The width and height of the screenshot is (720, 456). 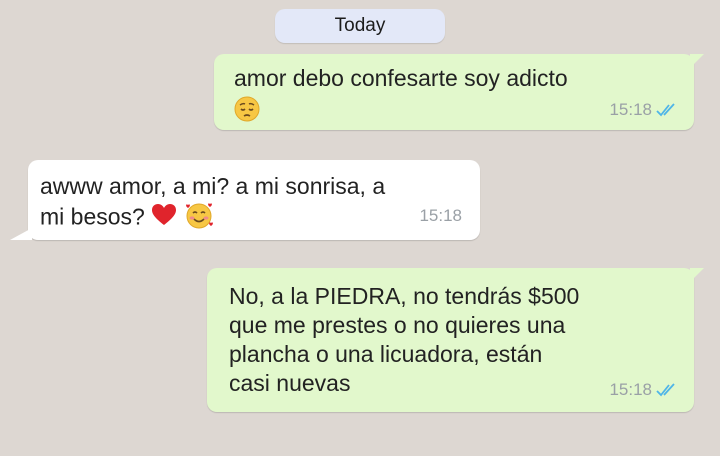 What do you see at coordinates (247, 112) in the screenshot?
I see `pensive-face-icon` at bounding box center [247, 112].